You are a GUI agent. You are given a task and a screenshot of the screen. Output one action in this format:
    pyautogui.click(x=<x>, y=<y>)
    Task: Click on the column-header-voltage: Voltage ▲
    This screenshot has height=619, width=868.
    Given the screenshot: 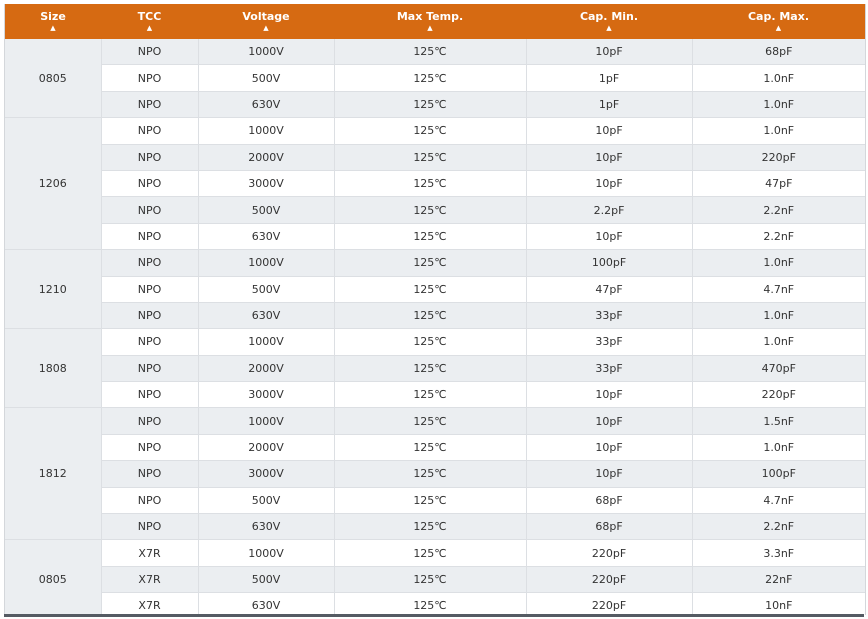 What is the action you would take?
    pyautogui.click(x=266, y=21)
    